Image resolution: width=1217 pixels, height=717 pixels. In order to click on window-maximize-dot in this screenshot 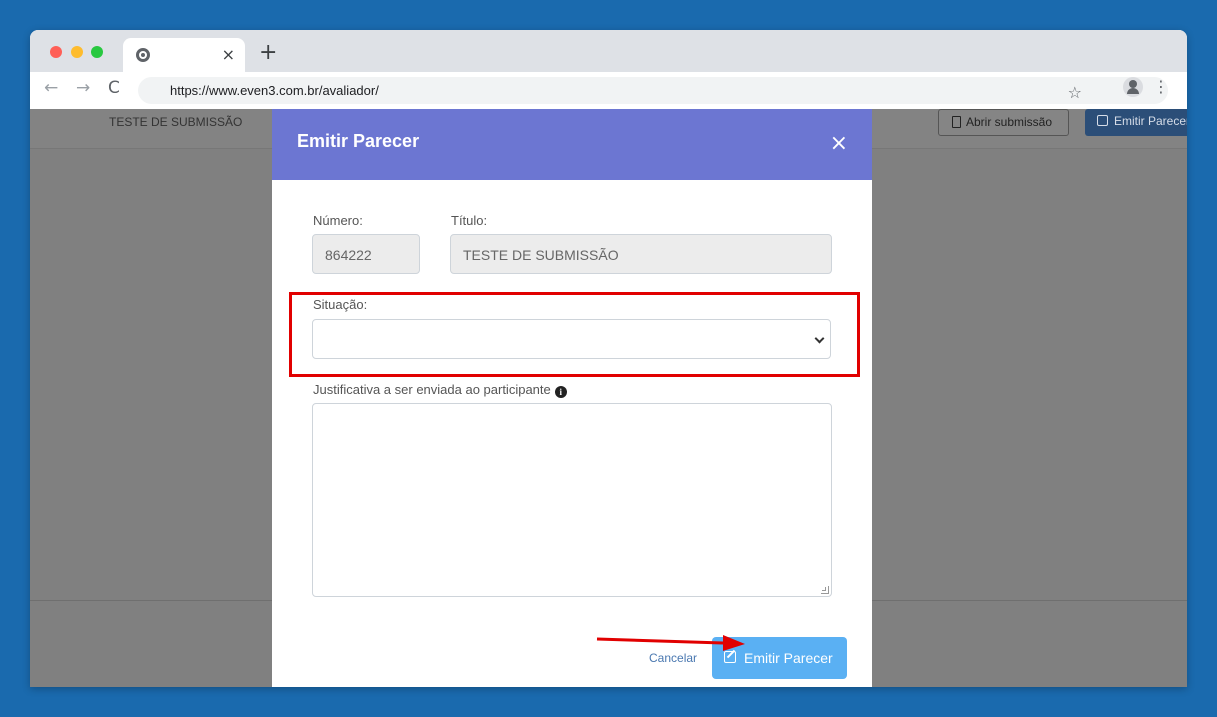, I will do `click(97, 52)`.